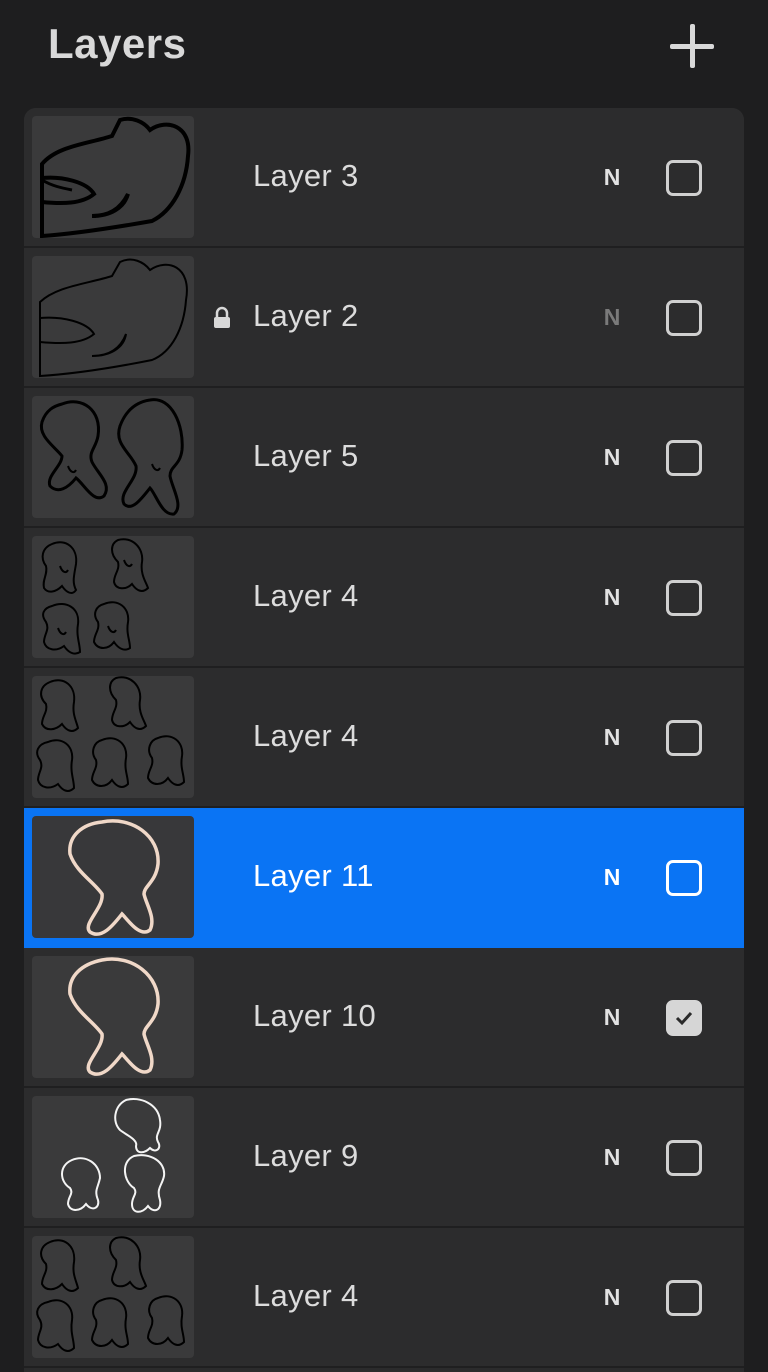  Describe the element at coordinates (313, 875) in the screenshot. I see `layer-name: Layer 11` at that location.